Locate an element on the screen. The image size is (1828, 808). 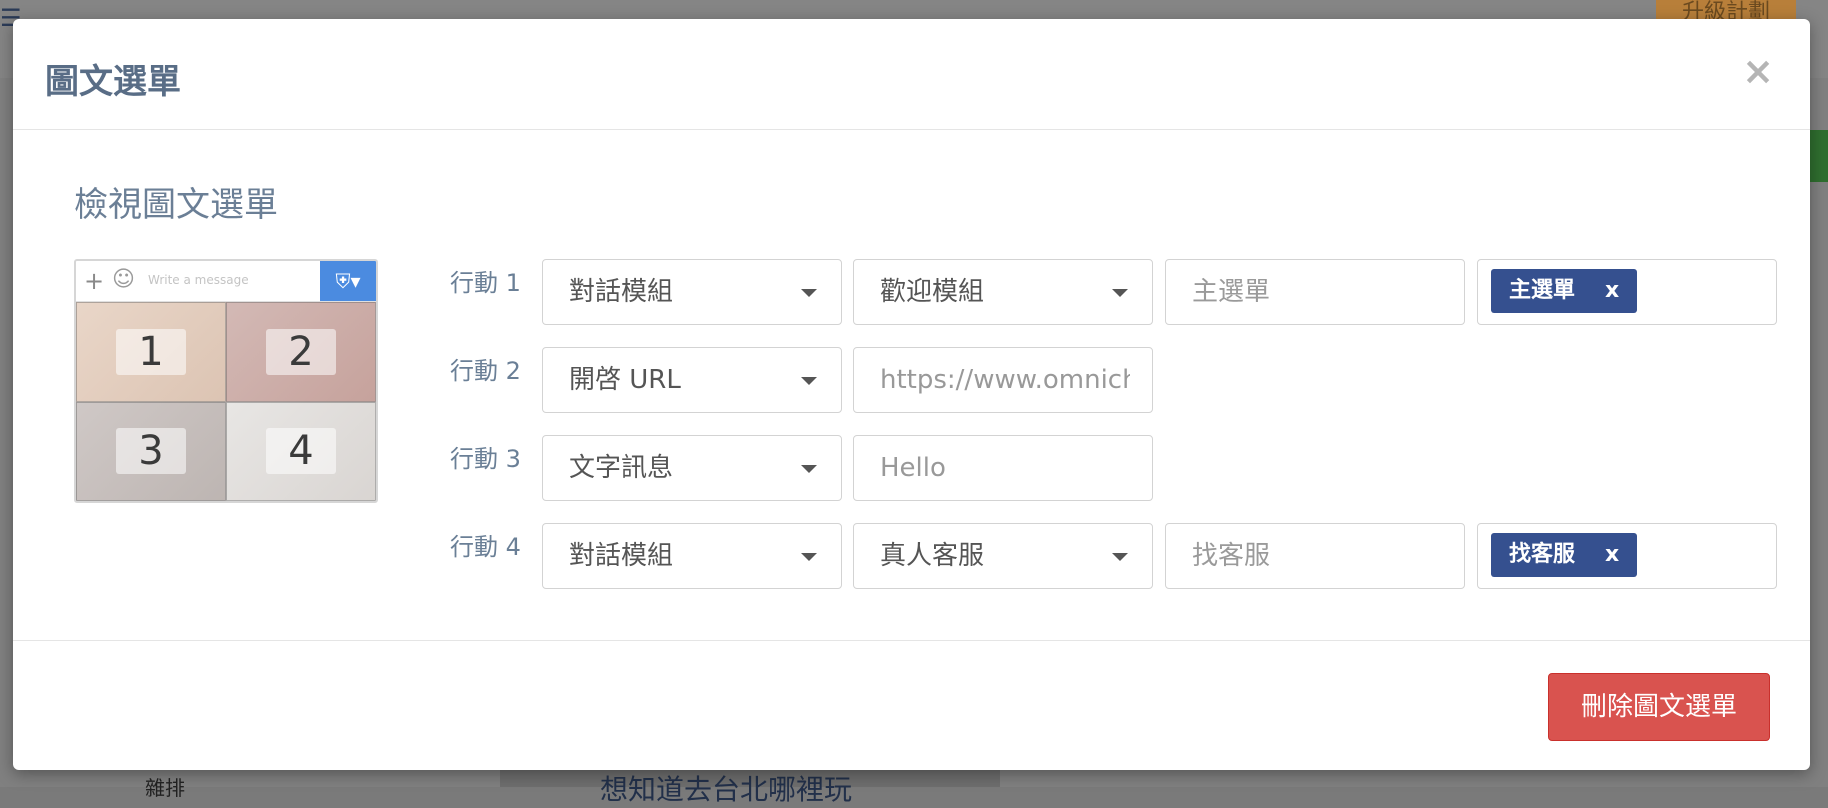
module-select: 歡迎模組 is located at coordinates (1003, 292).